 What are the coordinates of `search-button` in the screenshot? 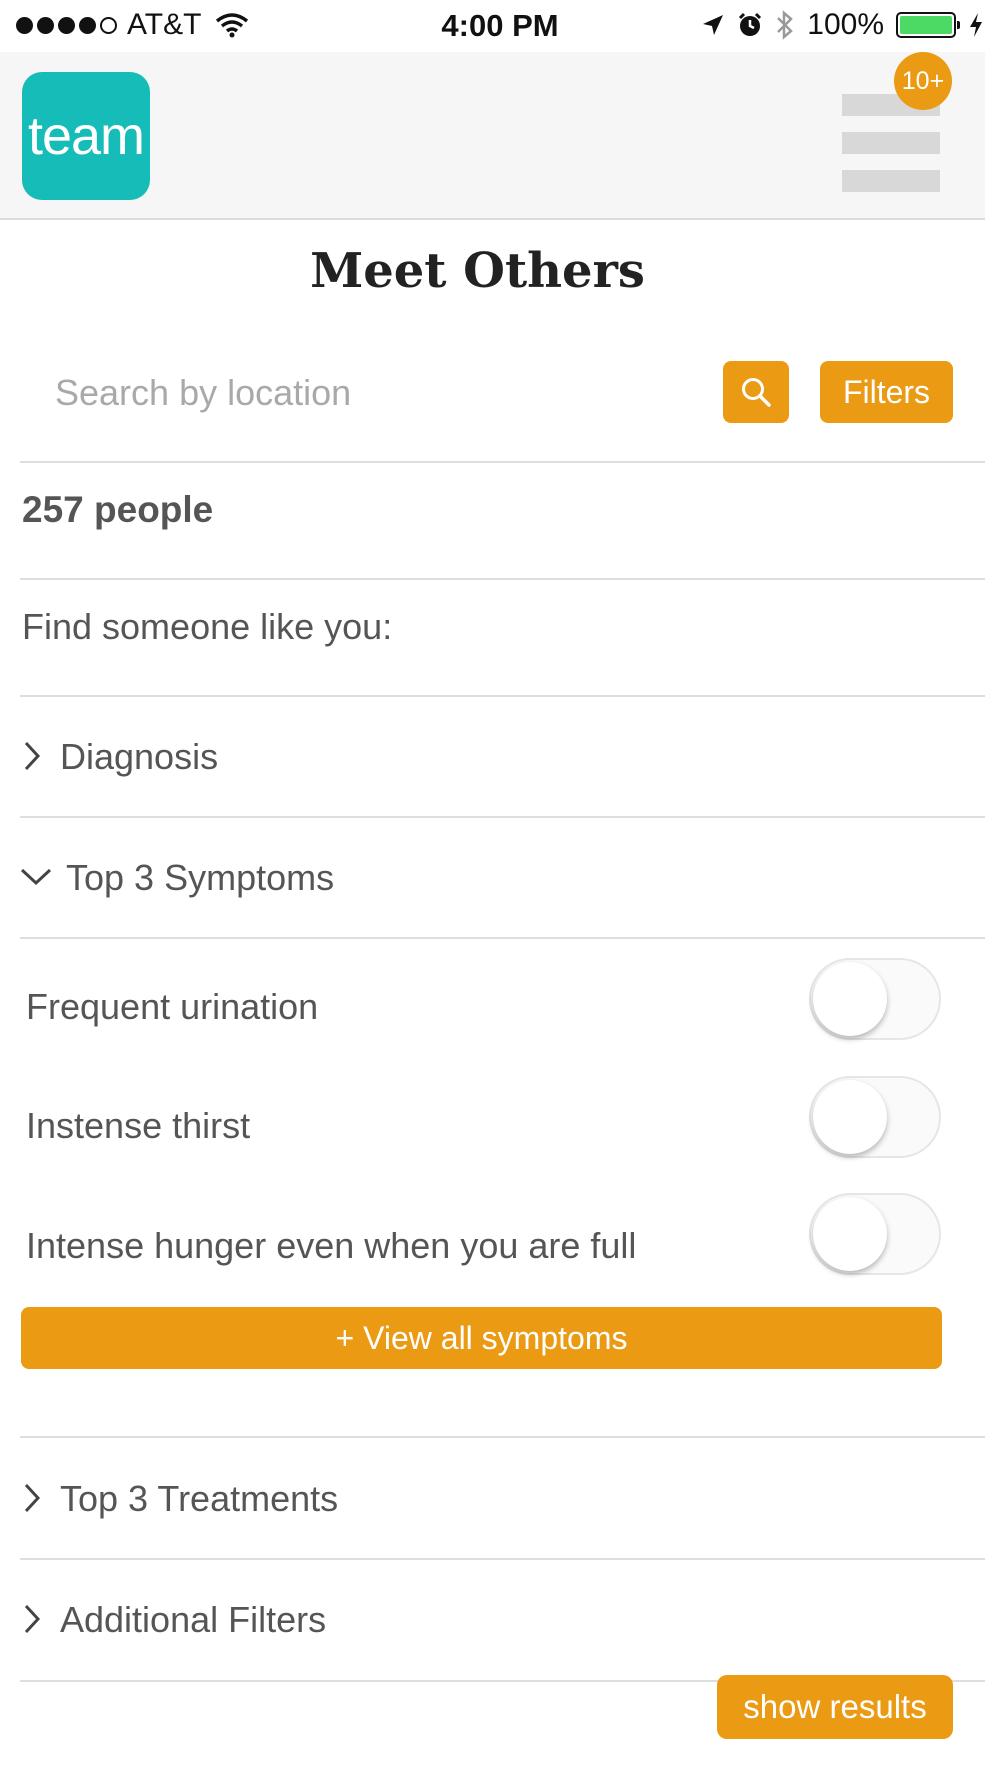 It's located at (756, 392).